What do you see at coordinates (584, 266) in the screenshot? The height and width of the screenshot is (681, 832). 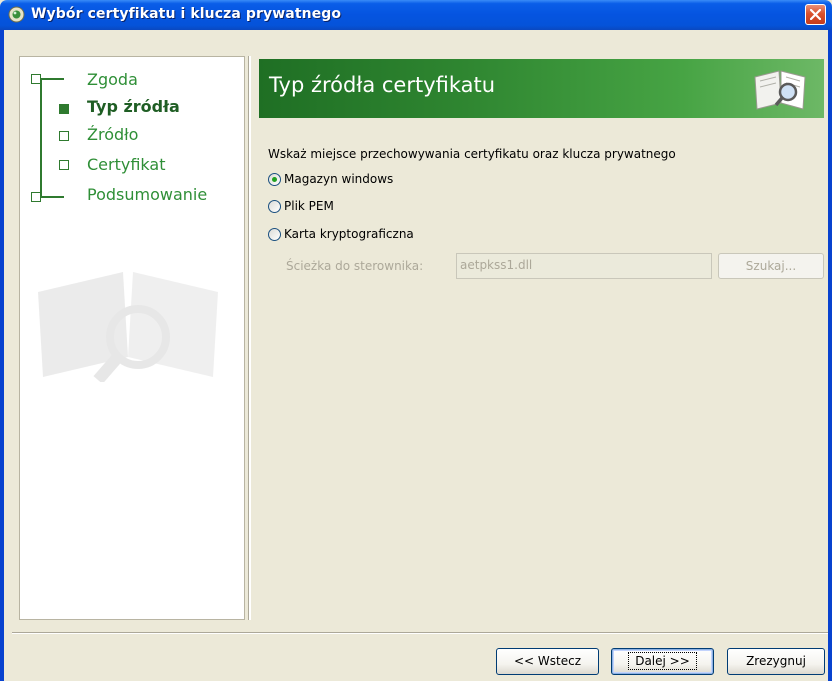 I see `driver-path-input: aetpkss1.dll` at bounding box center [584, 266].